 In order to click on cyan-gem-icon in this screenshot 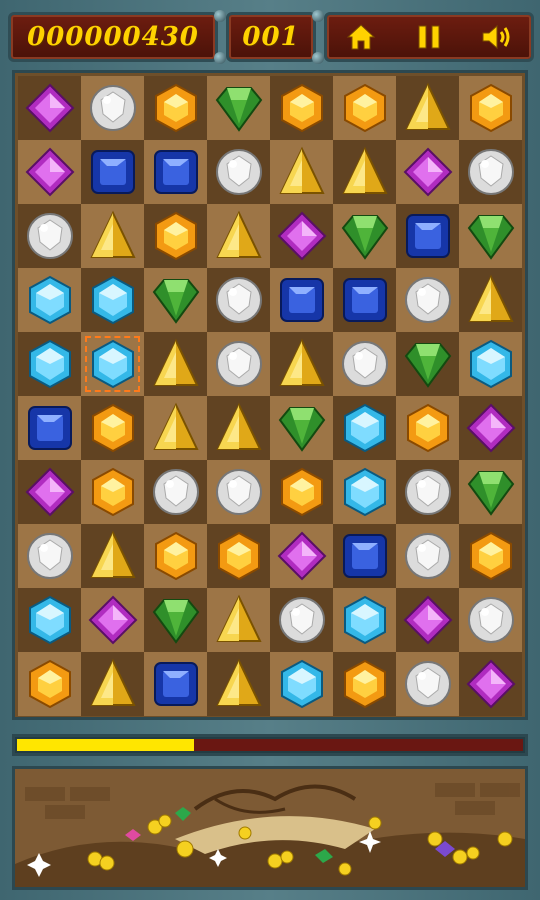, I will do `click(112, 300)`.